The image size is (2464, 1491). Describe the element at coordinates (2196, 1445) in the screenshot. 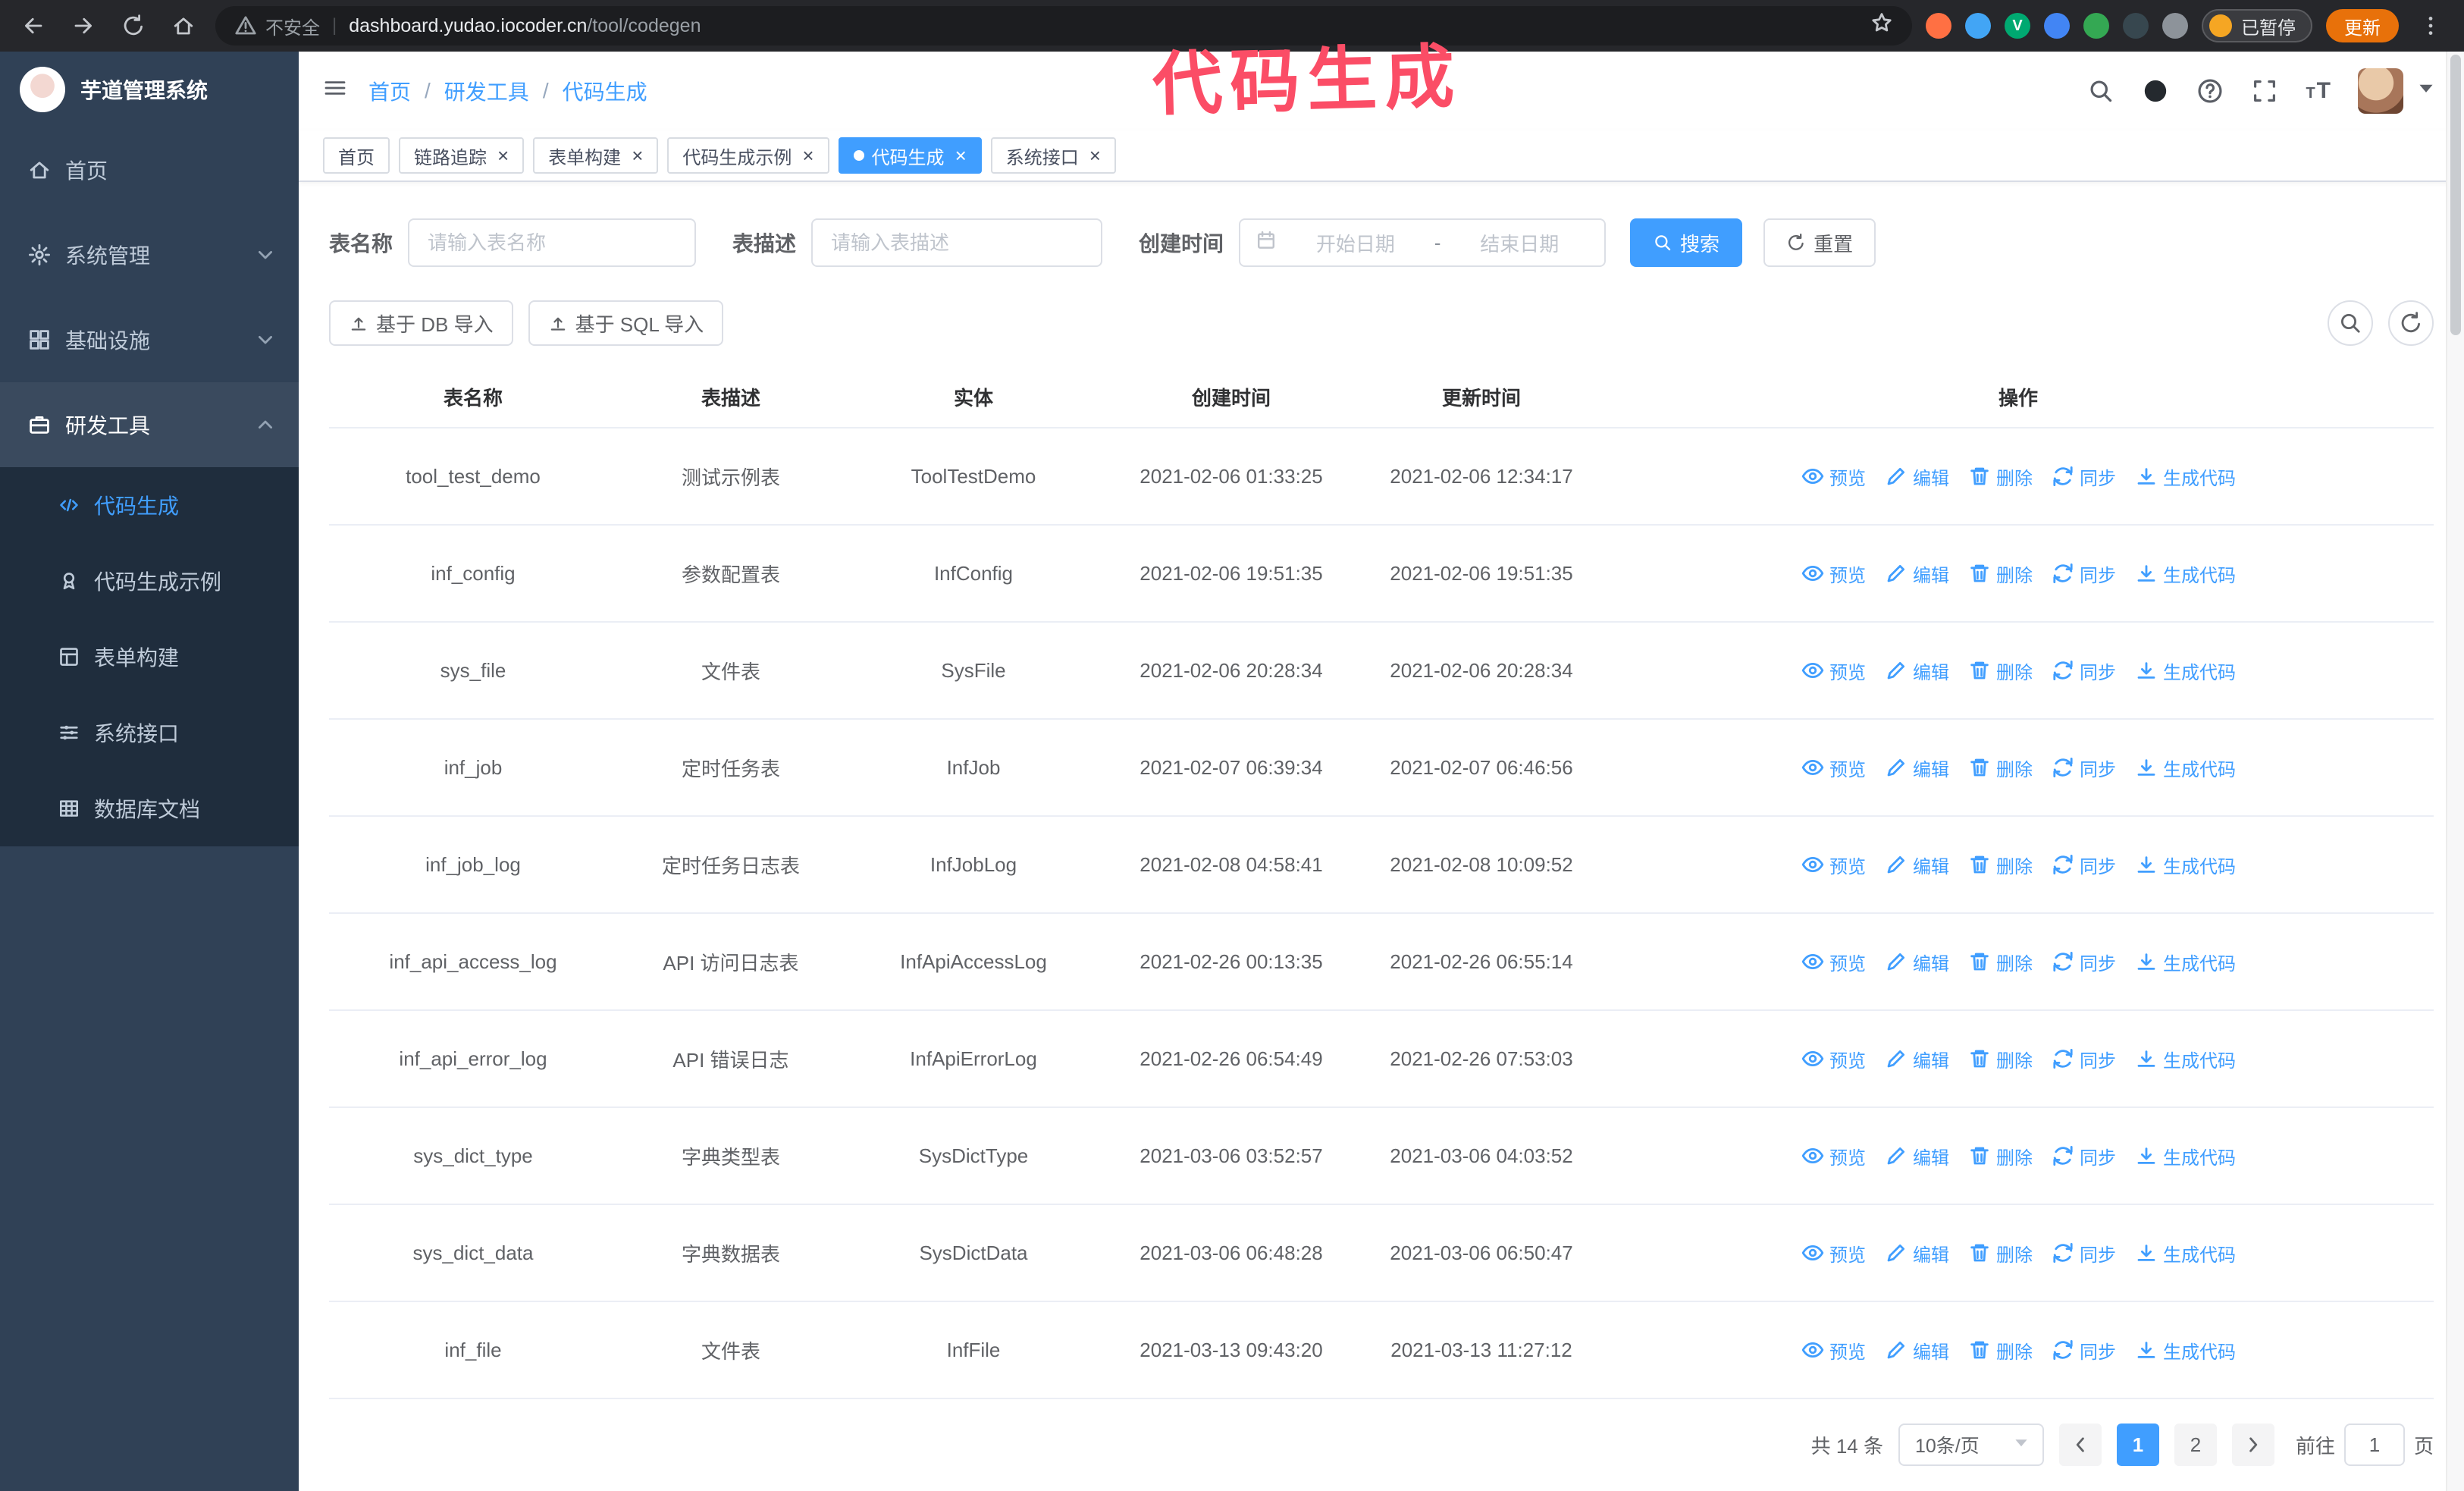

I see `page-button-2: 2` at that location.